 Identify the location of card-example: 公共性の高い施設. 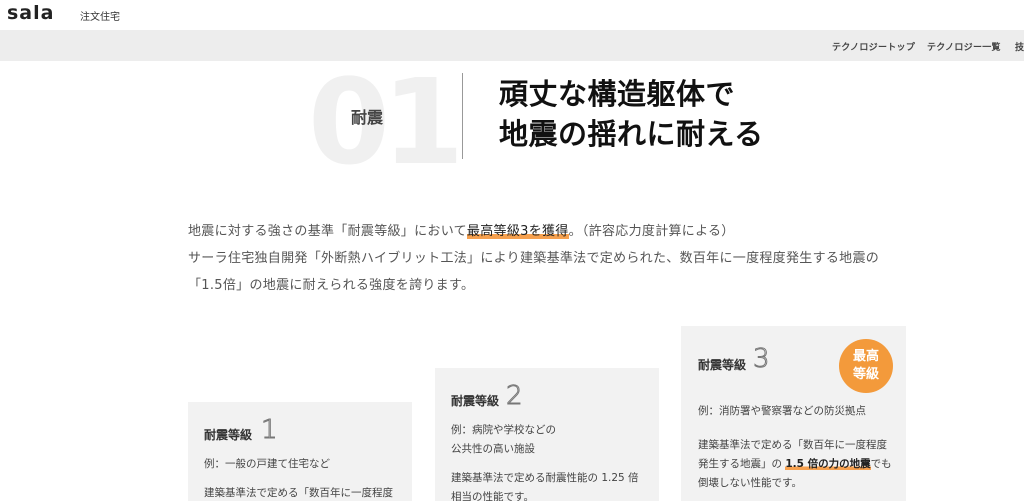
(493, 449).